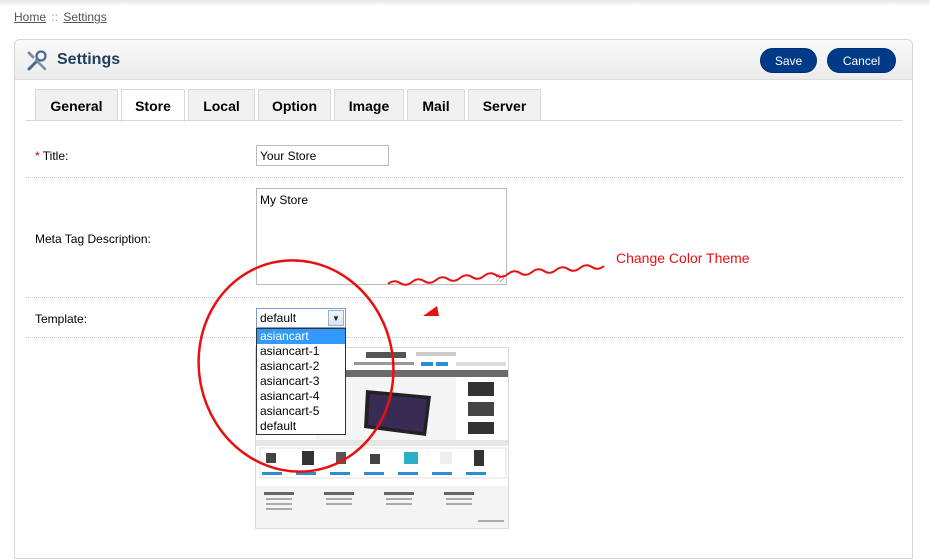 Image resolution: width=930 pixels, height=559 pixels. What do you see at coordinates (788, 60) in the screenshot?
I see `save-button: Save` at bounding box center [788, 60].